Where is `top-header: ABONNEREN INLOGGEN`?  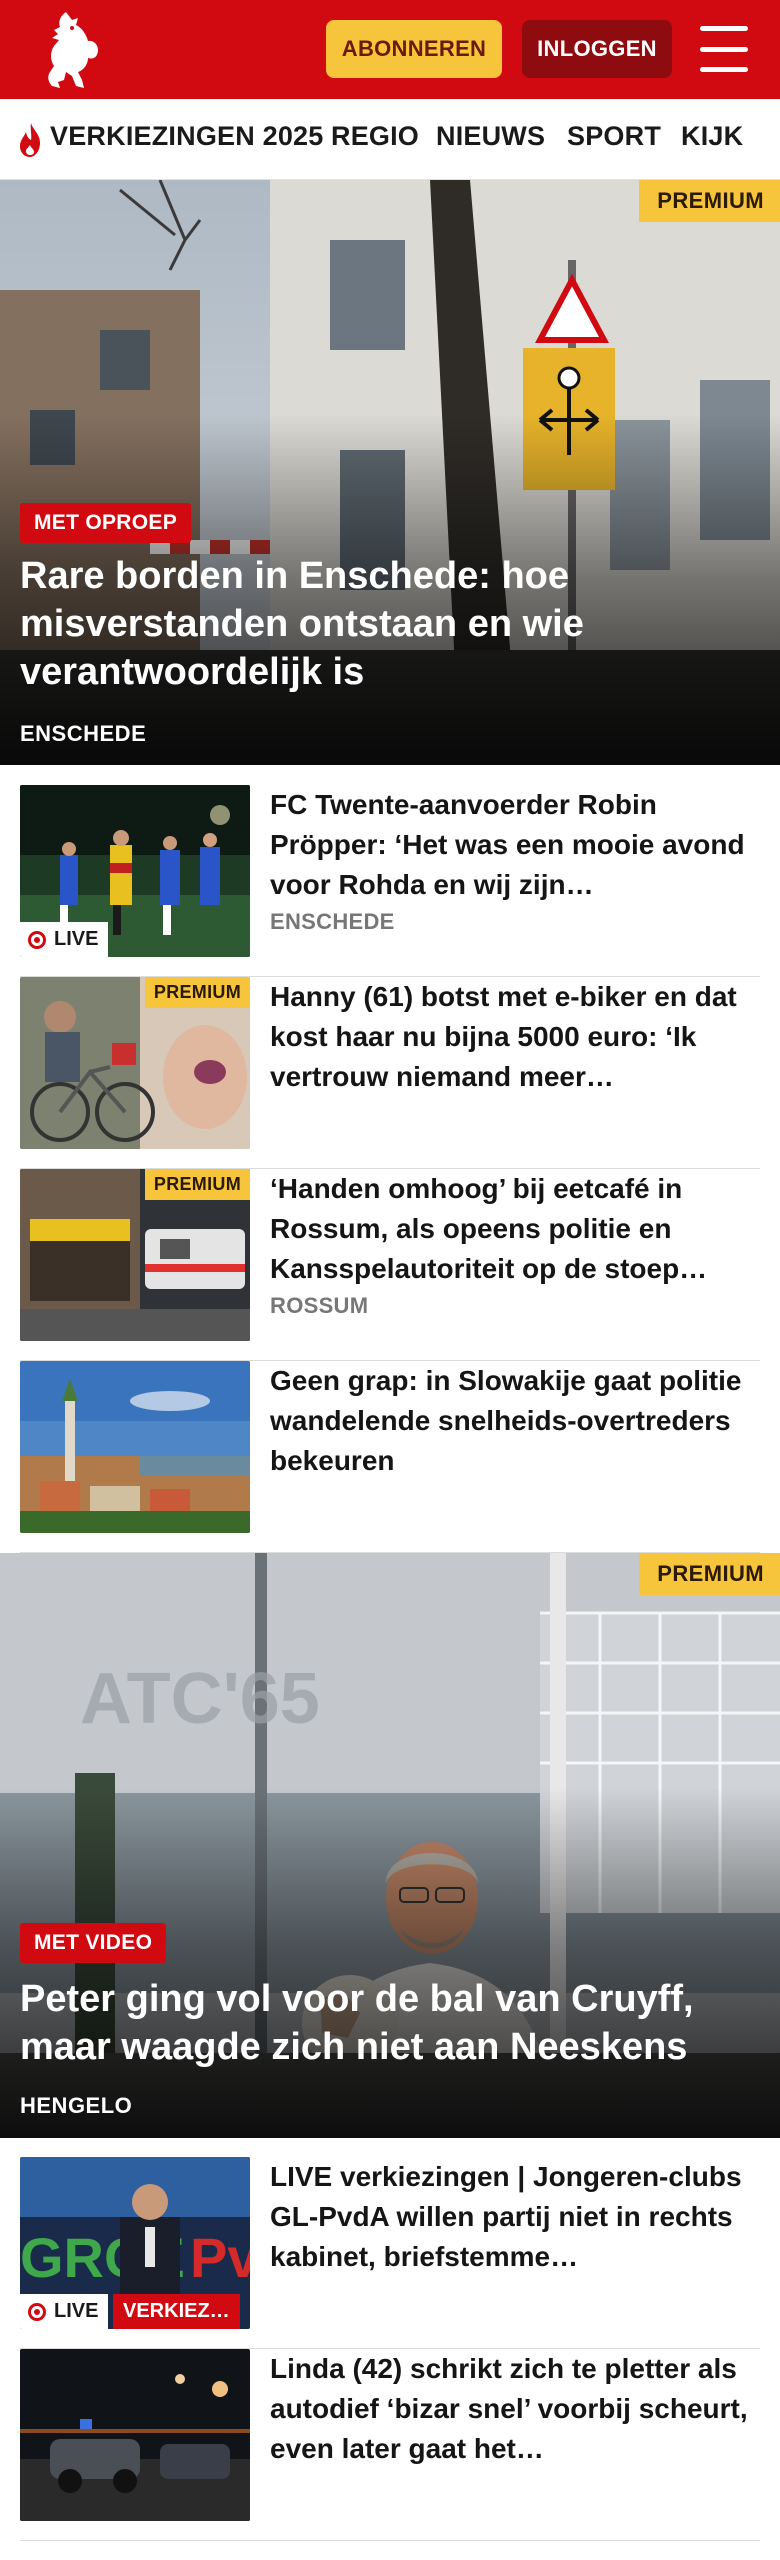 top-header: ABONNEREN INLOGGEN is located at coordinates (390, 49).